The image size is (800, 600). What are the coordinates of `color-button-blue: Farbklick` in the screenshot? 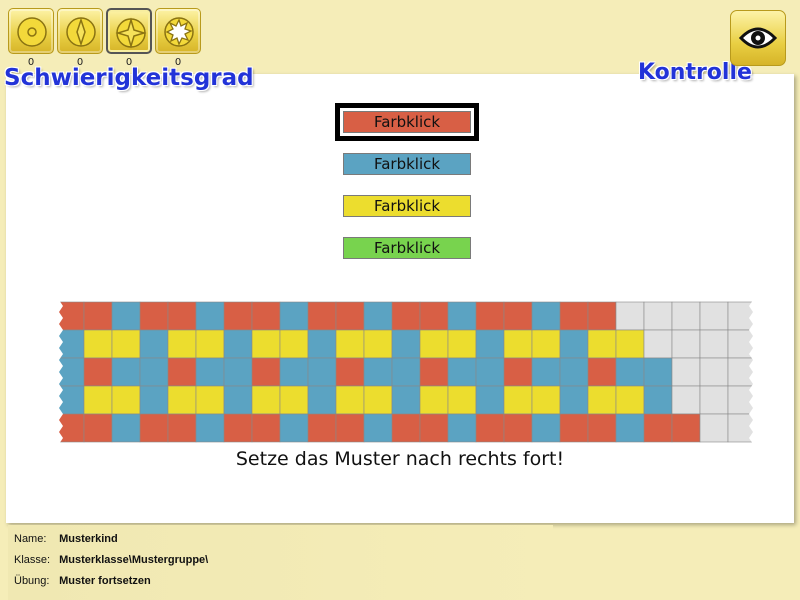 It's located at (407, 164).